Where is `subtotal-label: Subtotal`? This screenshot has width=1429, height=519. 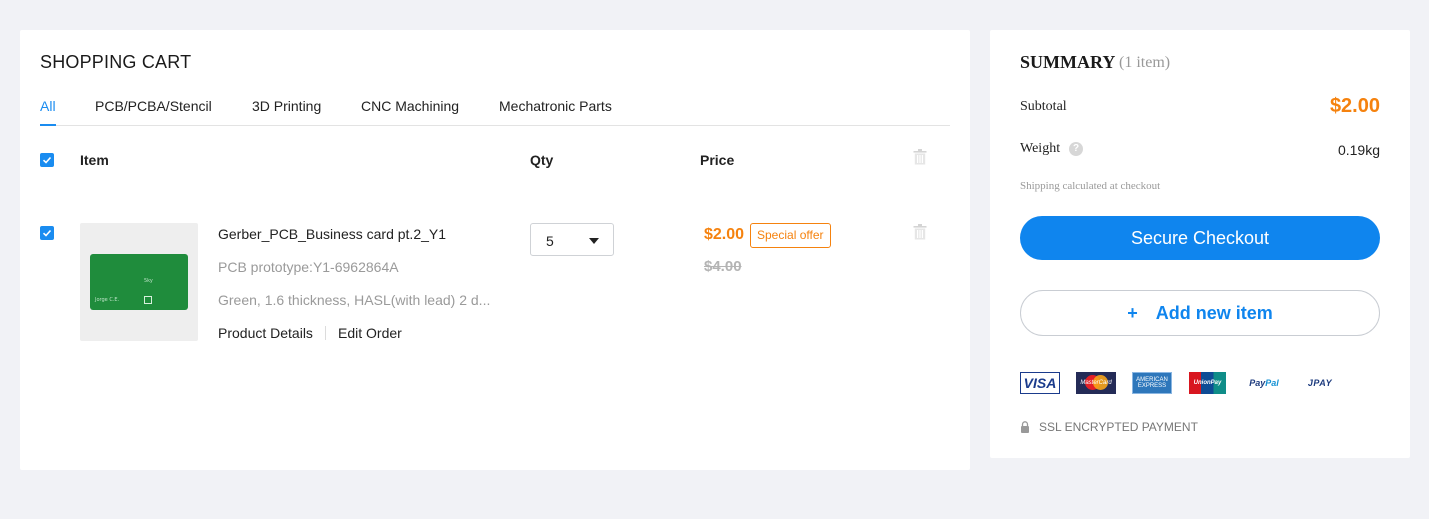
subtotal-label: Subtotal is located at coordinates (1043, 106).